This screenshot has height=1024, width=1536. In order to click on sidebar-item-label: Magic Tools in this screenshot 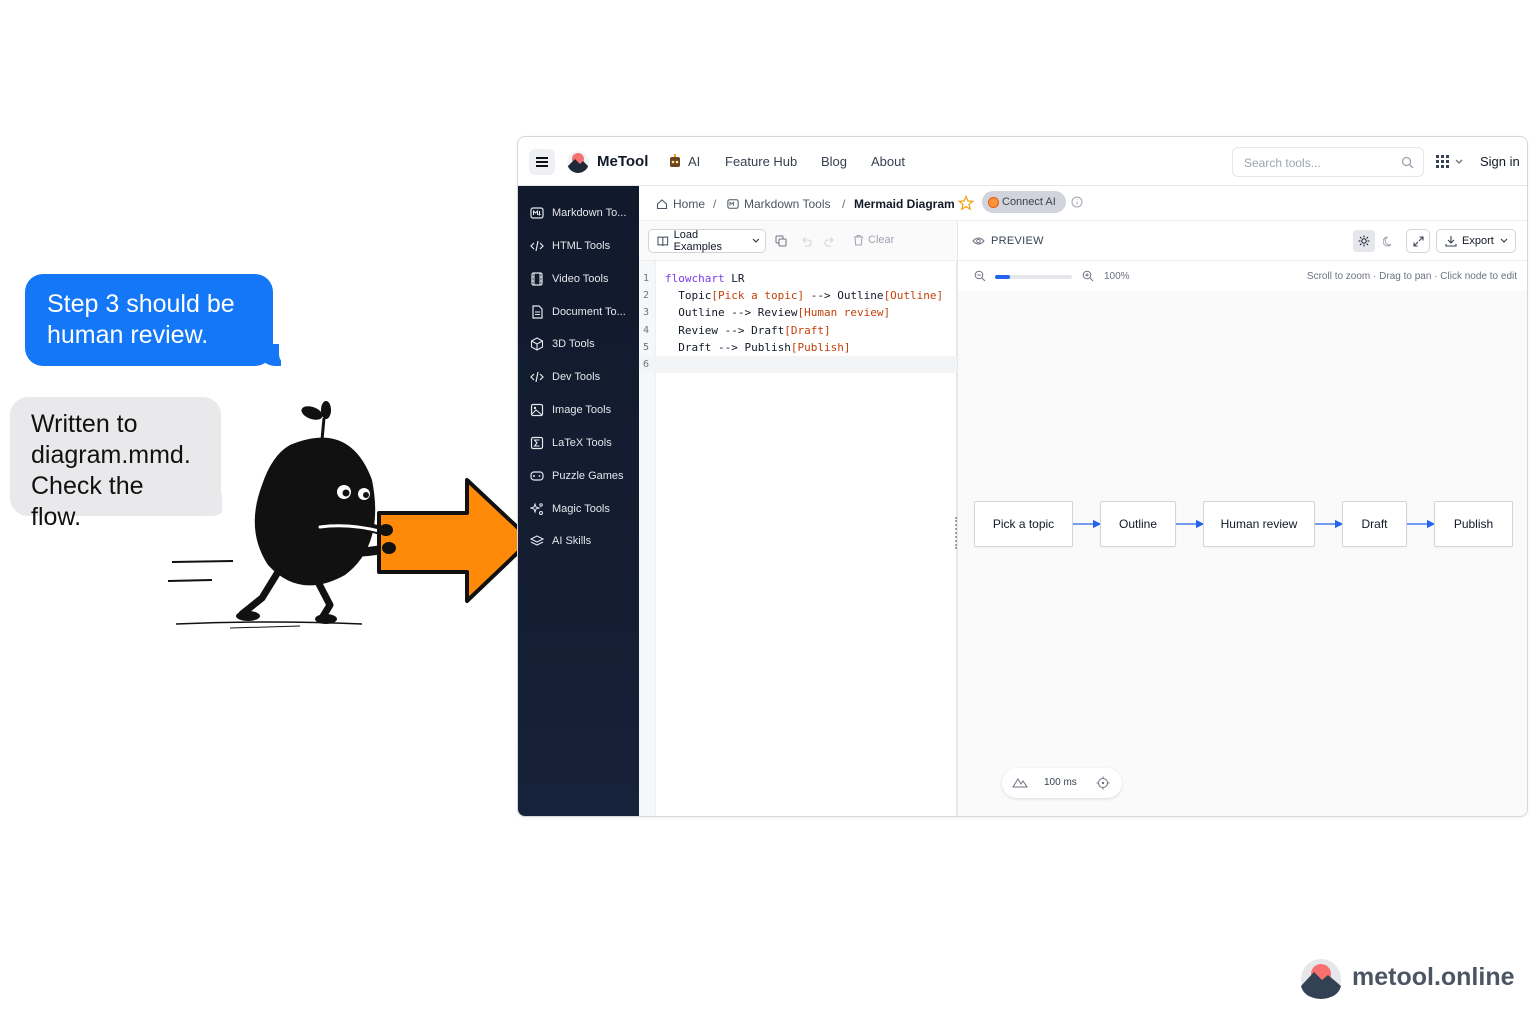, I will do `click(581, 509)`.